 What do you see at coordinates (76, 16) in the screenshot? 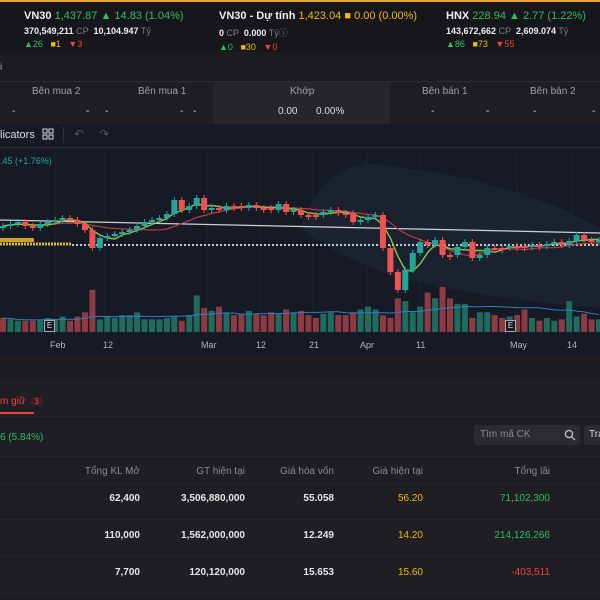
I see `index-value: 1,437.87` at bounding box center [76, 16].